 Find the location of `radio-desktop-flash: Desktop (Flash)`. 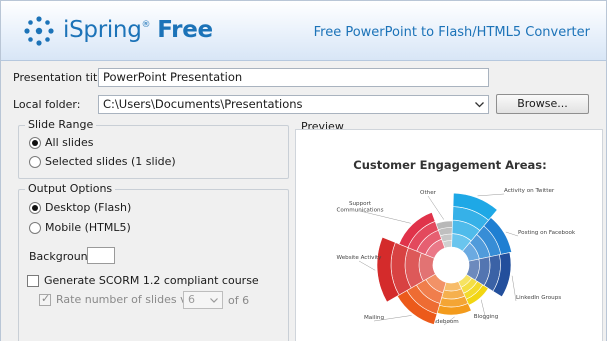

radio-desktop-flash: Desktop (Flash) is located at coordinates (80, 207).